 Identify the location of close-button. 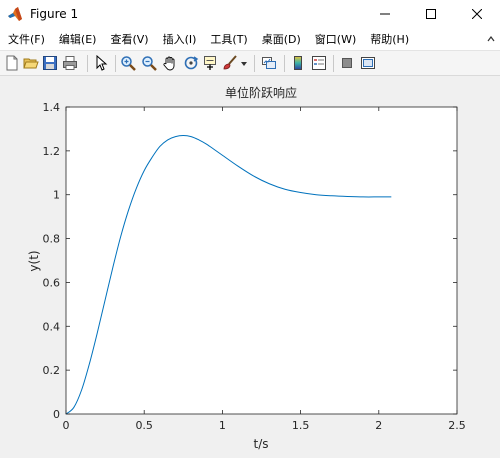
(477, 14).